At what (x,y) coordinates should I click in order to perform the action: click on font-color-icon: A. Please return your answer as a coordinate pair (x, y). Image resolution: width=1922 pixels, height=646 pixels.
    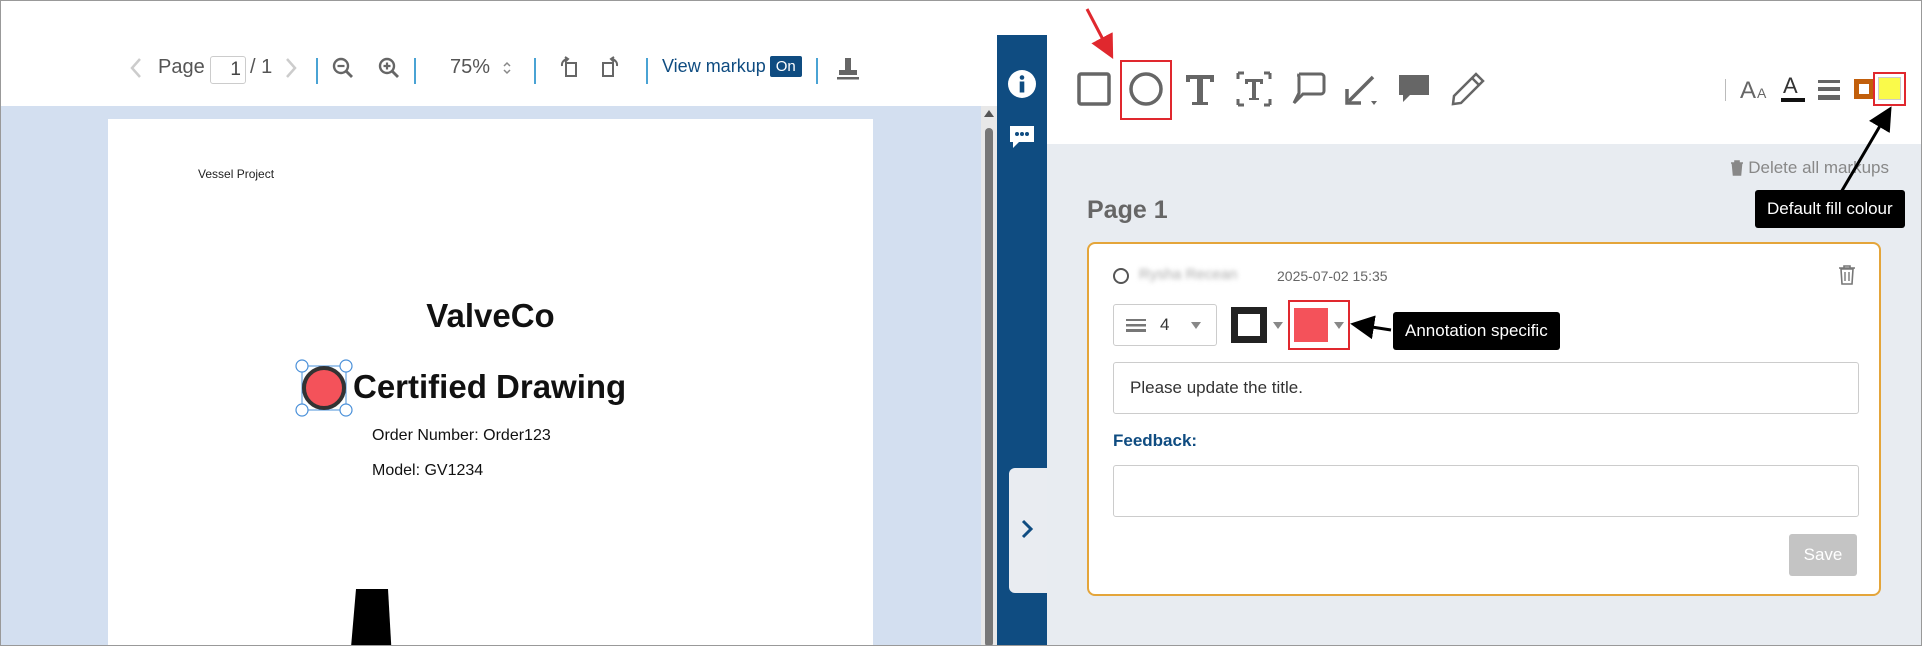
    Looking at the image, I should click on (1793, 87).